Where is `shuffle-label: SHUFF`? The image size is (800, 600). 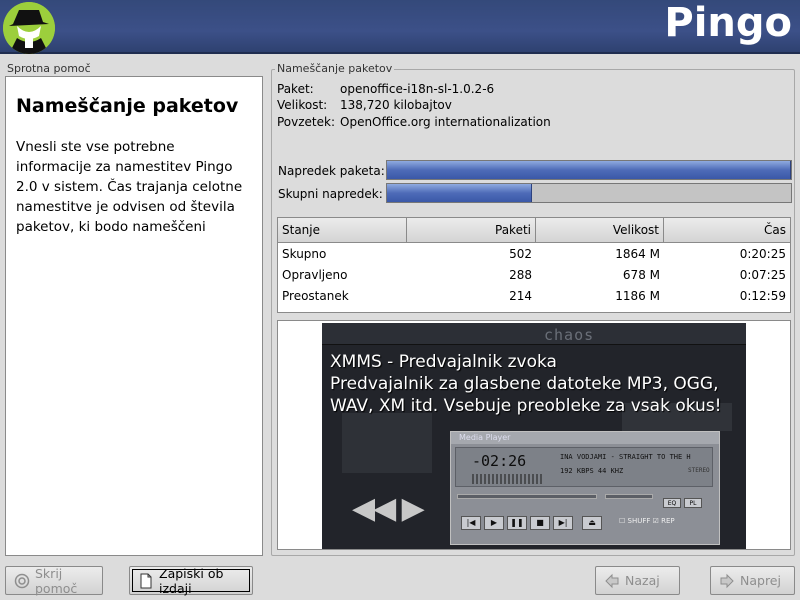 shuffle-label: SHUFF is located at coordinates (639, 521).